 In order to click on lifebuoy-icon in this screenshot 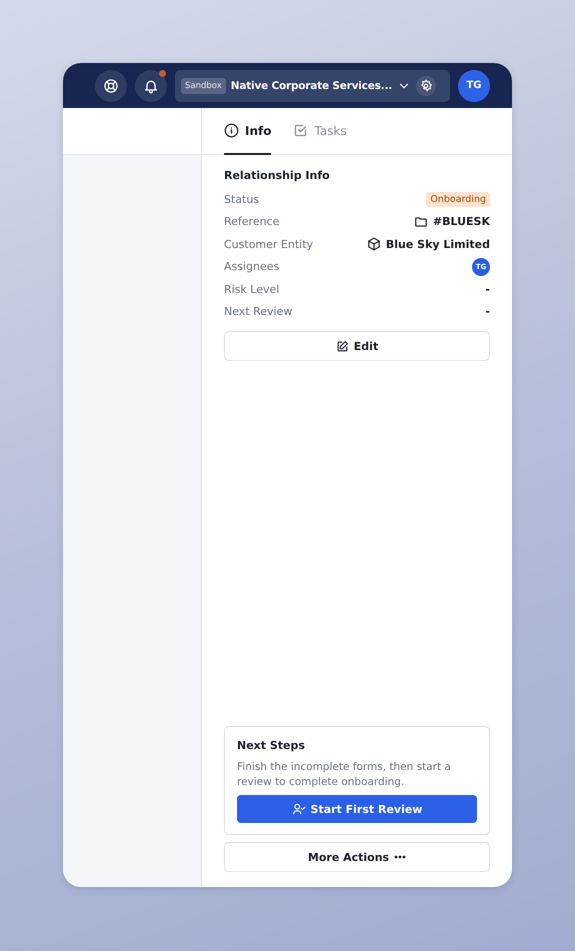, I will do `click(111, 86)`.